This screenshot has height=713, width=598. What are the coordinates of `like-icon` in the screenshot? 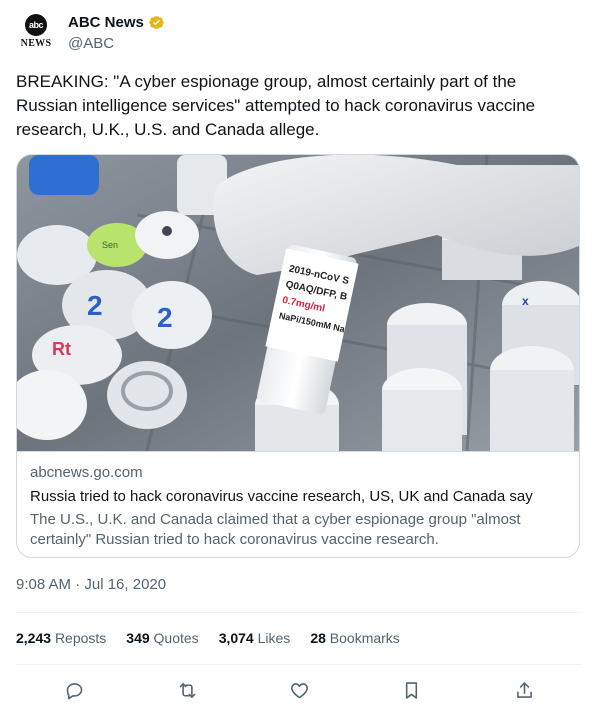 It's located at (299, 690).